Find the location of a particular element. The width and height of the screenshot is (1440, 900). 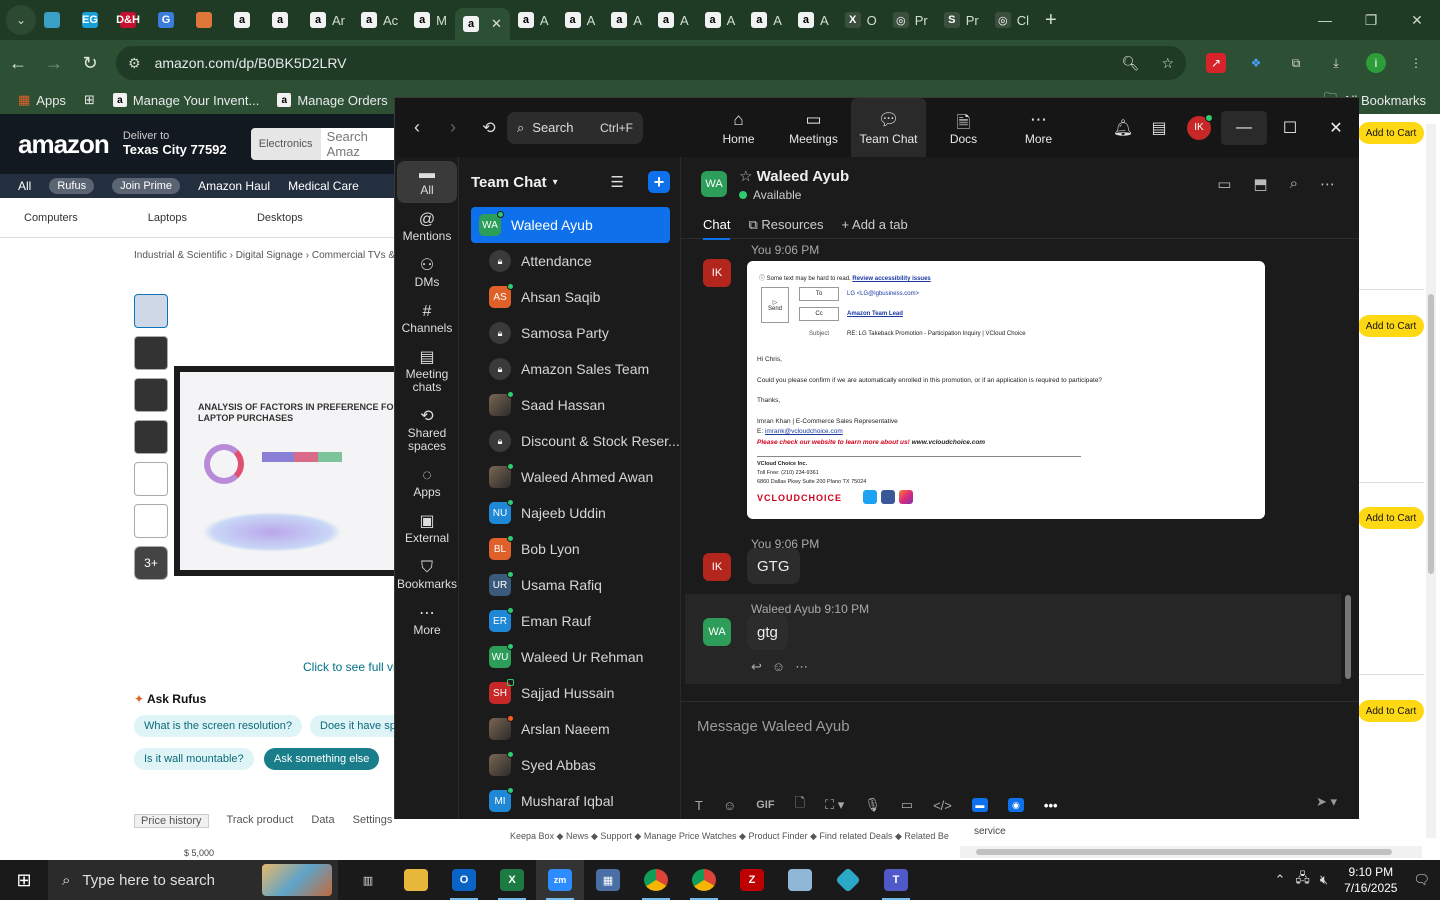

chat-list-item: AS Ahsan Saqib is located at coordinates (569, 297).